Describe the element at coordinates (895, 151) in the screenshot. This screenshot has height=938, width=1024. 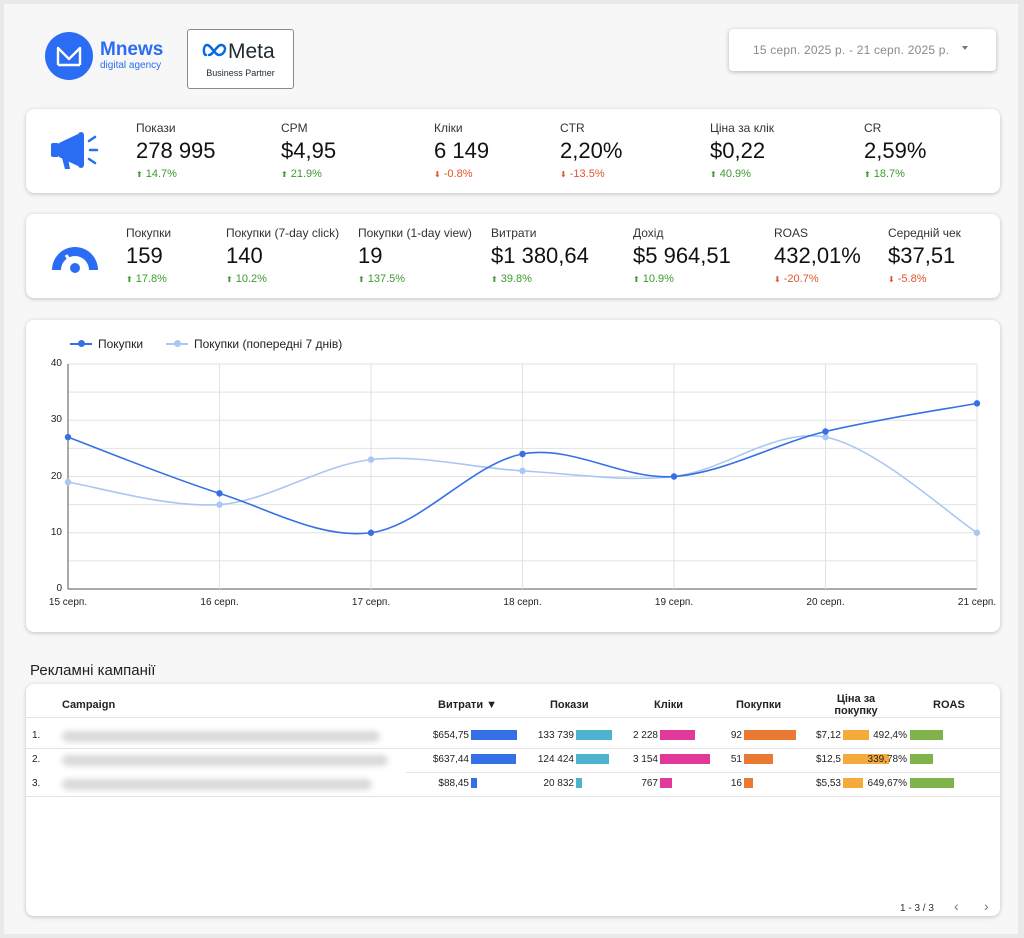
I see `kpi-kpis_top-5: CR 2,59% ⬆ 18.7%` at that location.